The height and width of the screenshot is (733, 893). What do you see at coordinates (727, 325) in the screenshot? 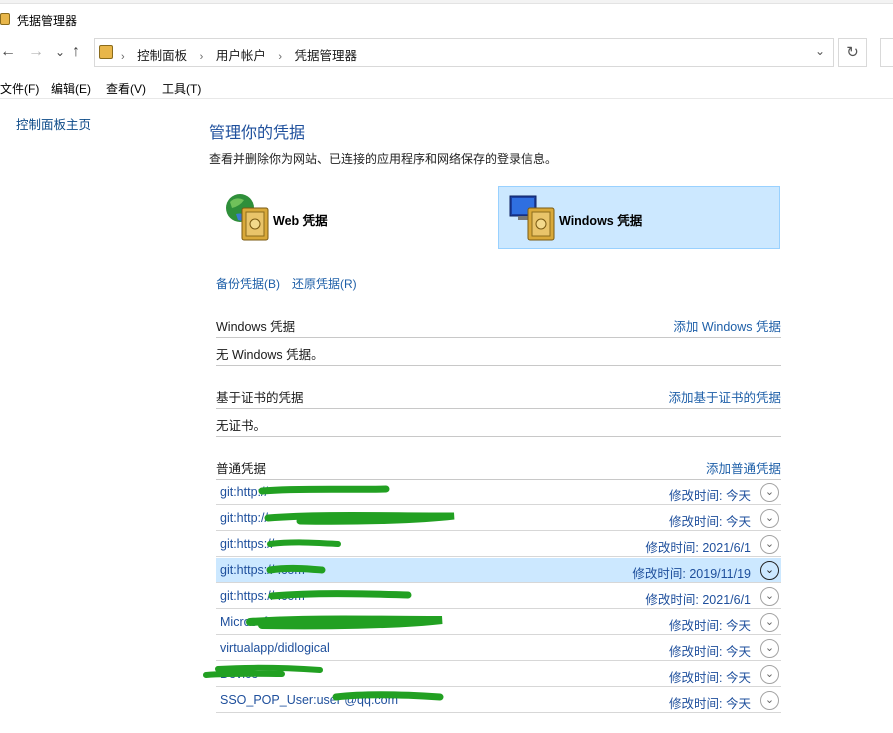
I see `add-windows-credential-link: 添加 Windows 凭据` at bounding box center [727, 325].